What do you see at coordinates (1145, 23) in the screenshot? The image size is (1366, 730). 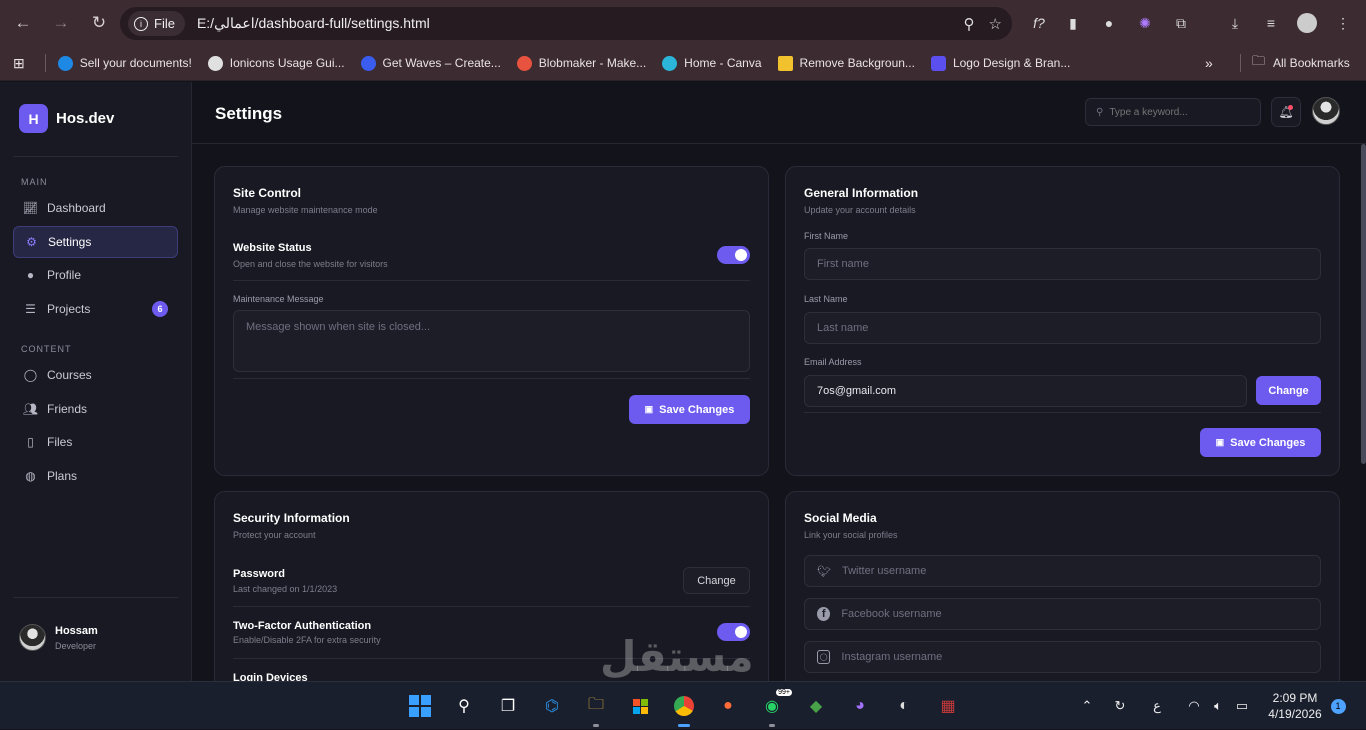 I see `extension-gear-icon: ✺` at bounding box center [1145, 23].